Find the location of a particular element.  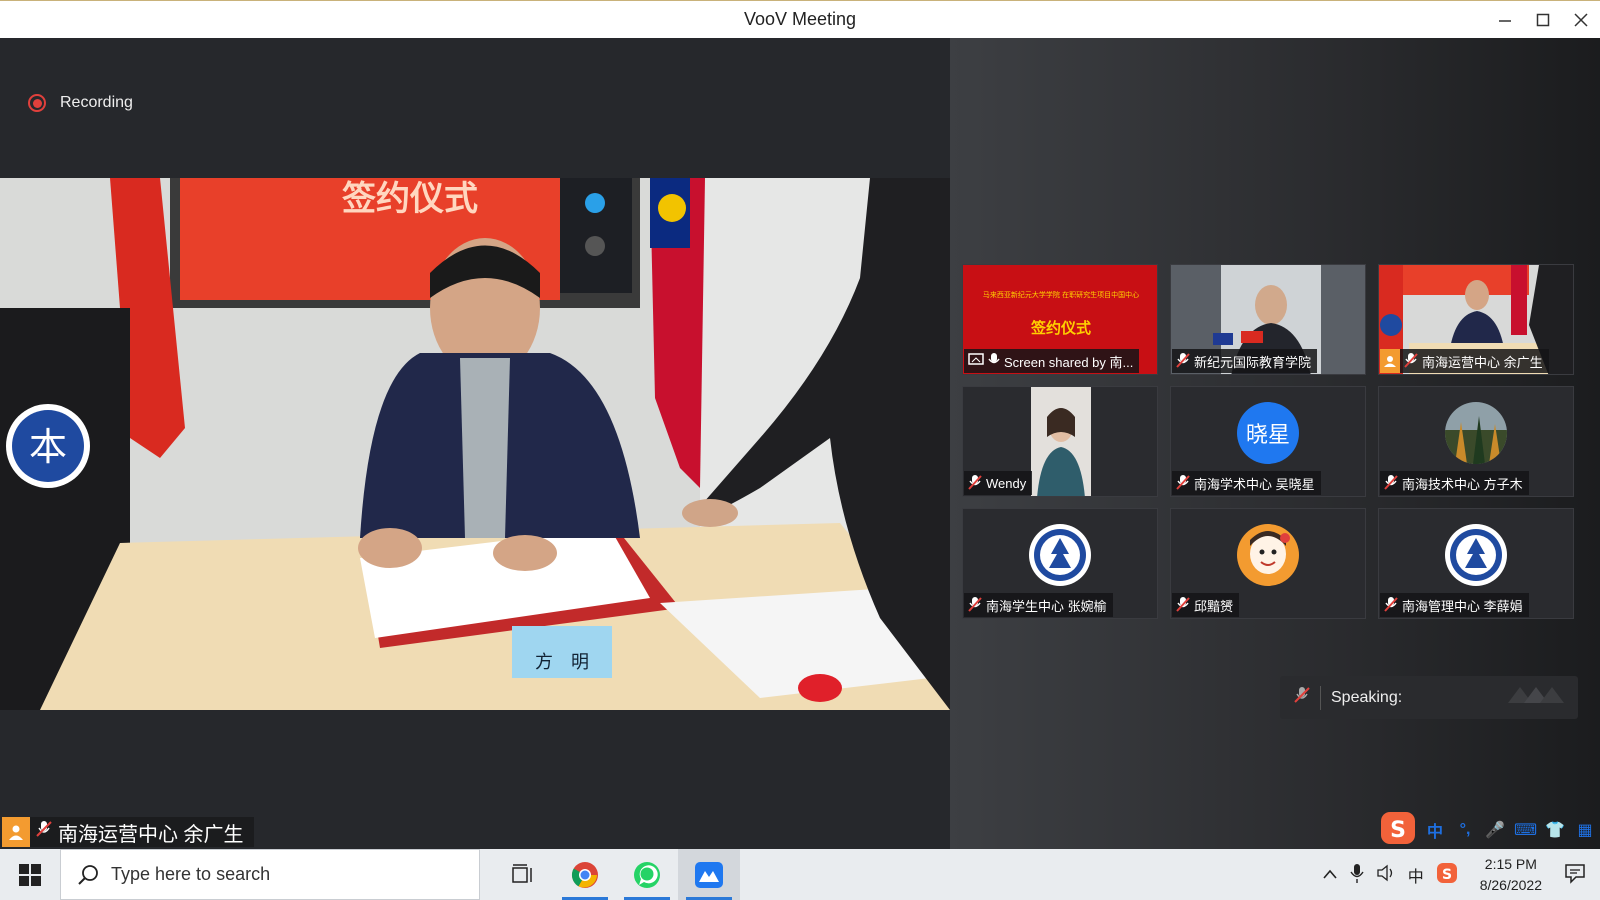

clock-time: 2:15 PM is located at coordinates (1510, 863).